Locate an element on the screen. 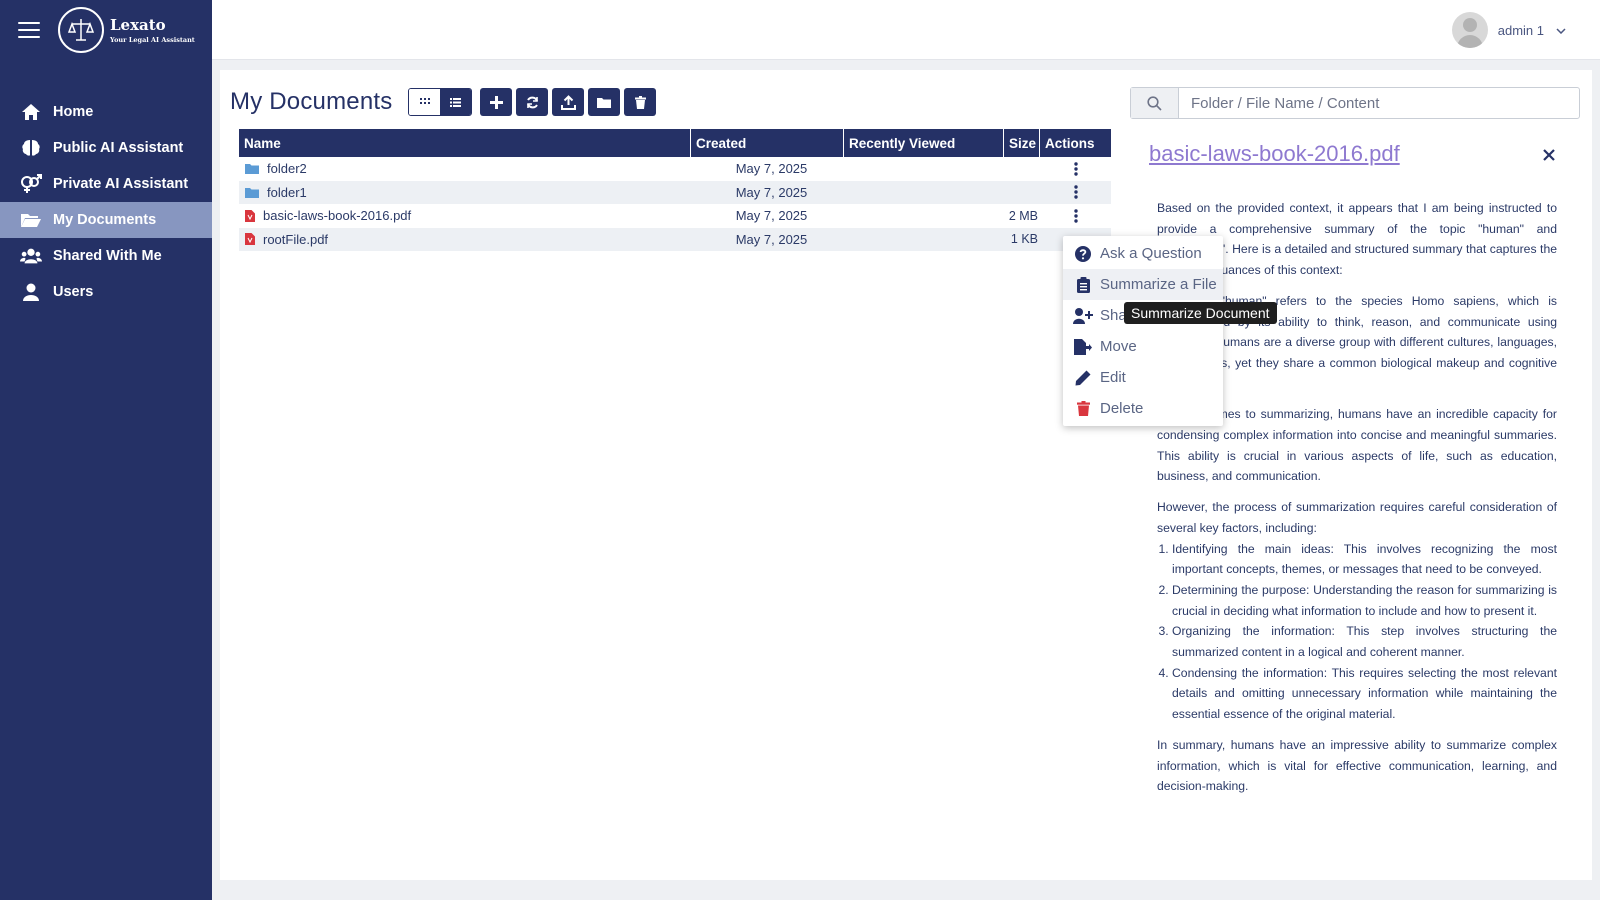 Image resolution: width=1600 pixels, height=900 pixels. sidebar-item-my-documents: My Documents is located at coordinates (106, 220).